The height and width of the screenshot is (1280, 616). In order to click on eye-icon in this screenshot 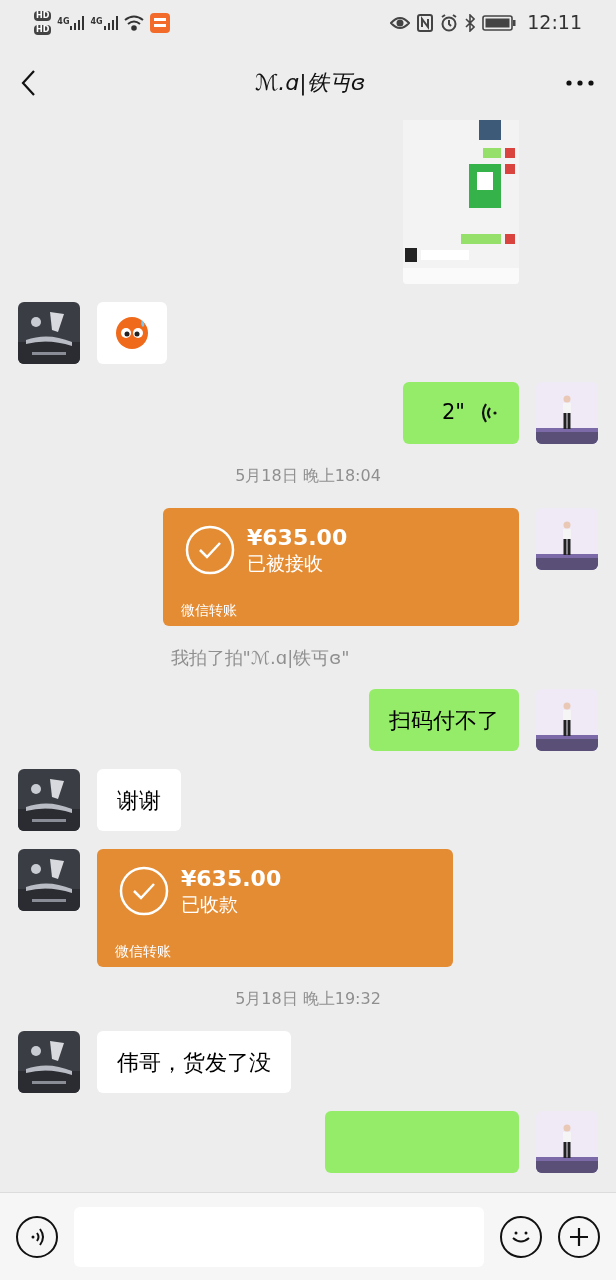, I will do `click(400, 22)`.